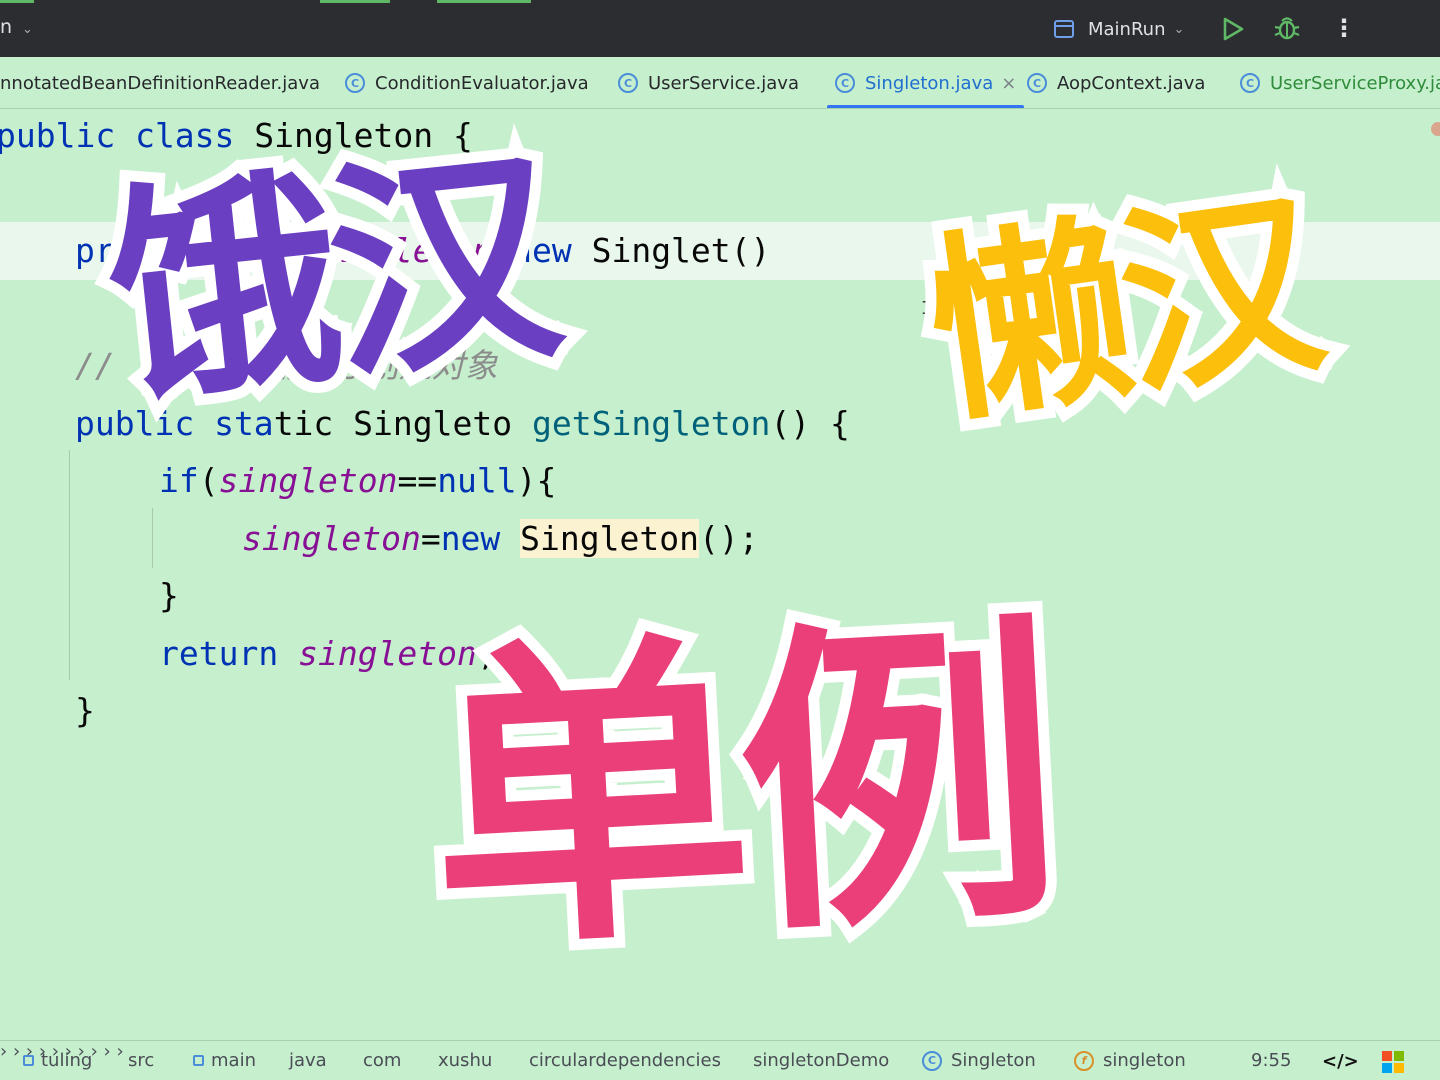  Describe the element at coordinates (993, 1060) in the screenshot. I see `breadcrumb-label: Singleton` at that location.